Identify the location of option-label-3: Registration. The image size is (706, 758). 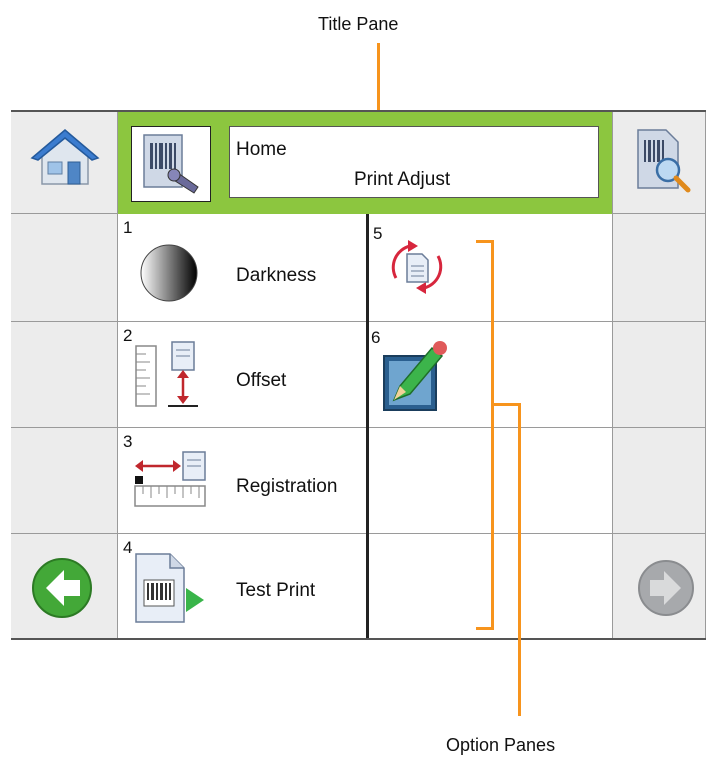
(287, 486).